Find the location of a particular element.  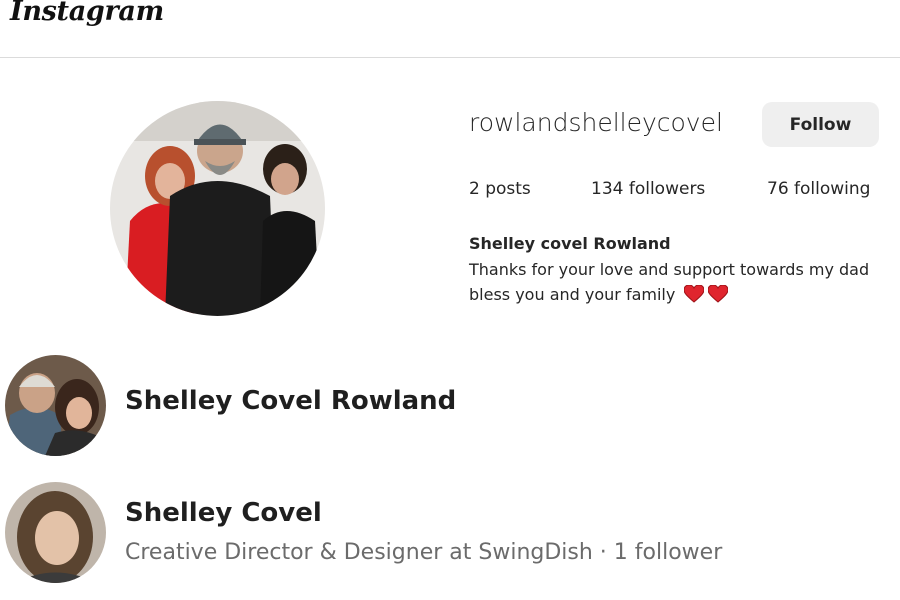

result-name: Shelley Covel Rowland is located at coordinates (290, 401).